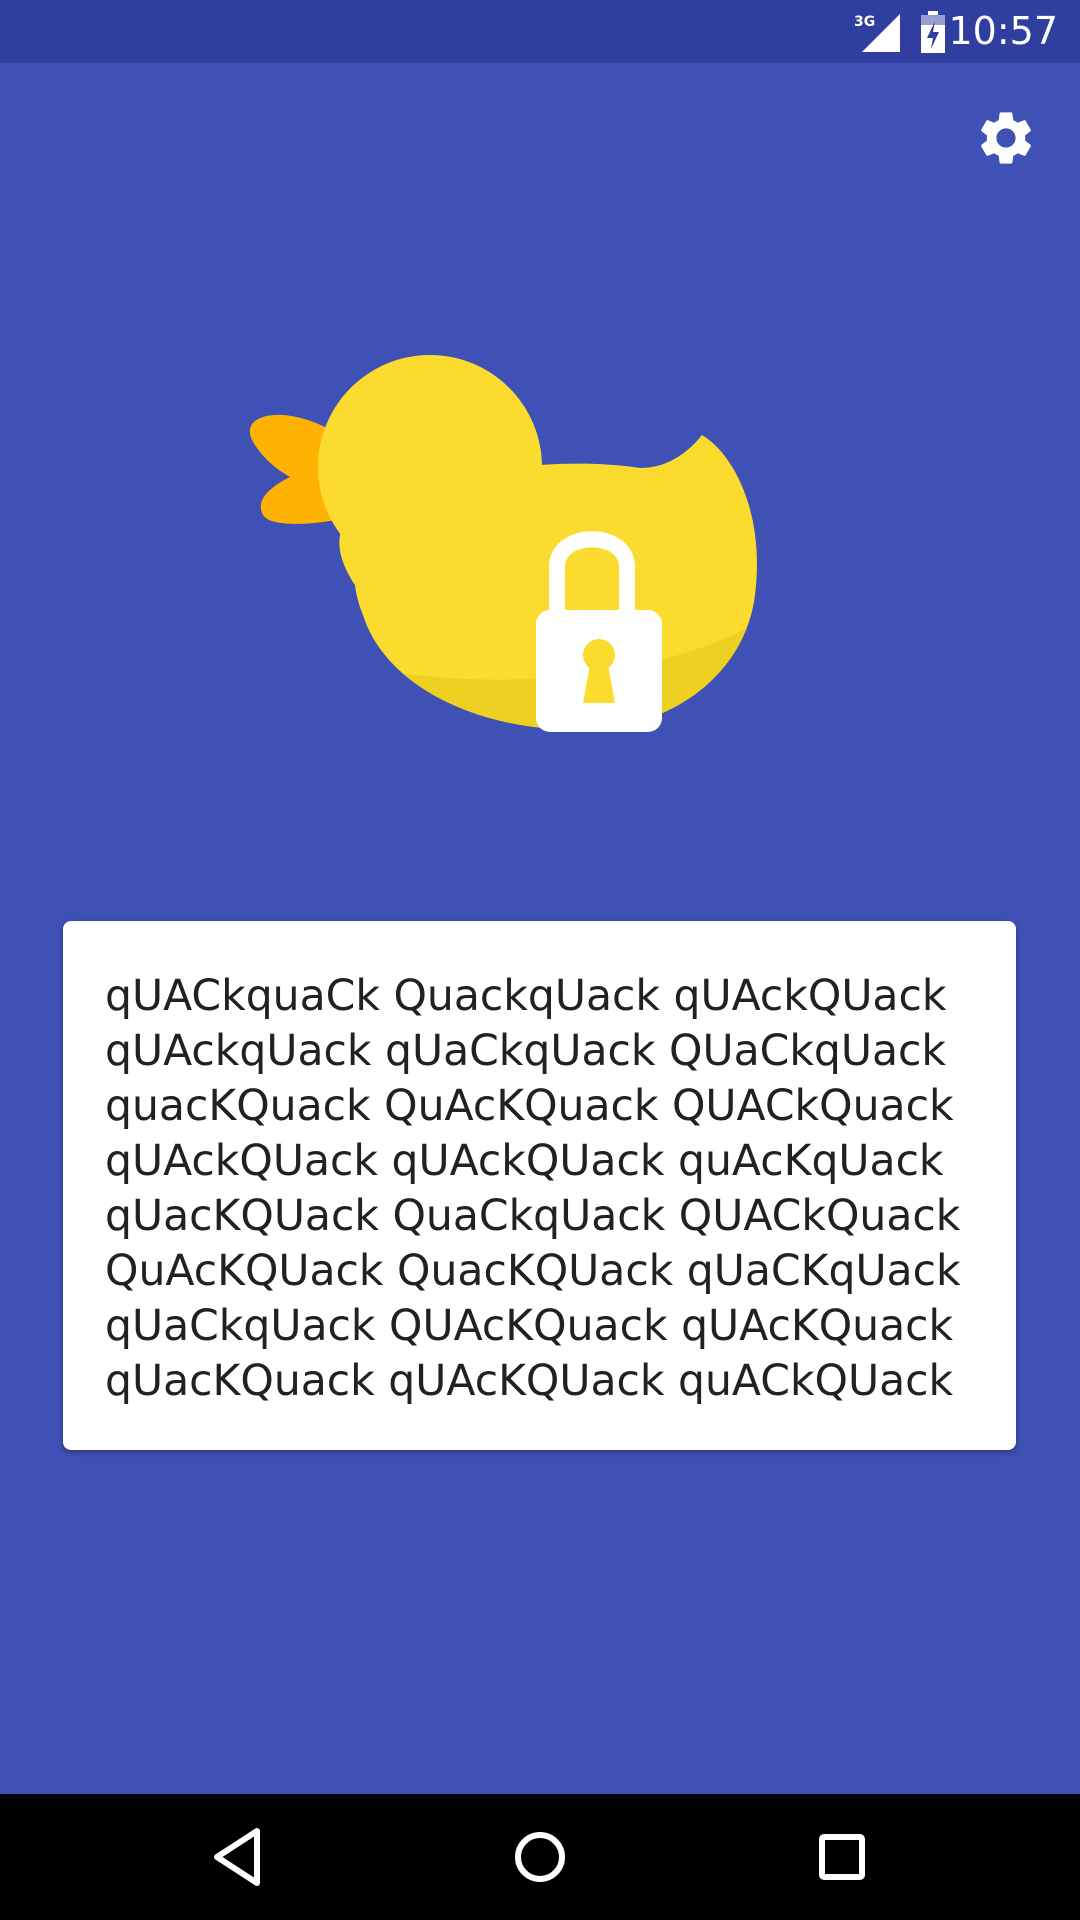  I want to click on home-button, so click(540, 1857).